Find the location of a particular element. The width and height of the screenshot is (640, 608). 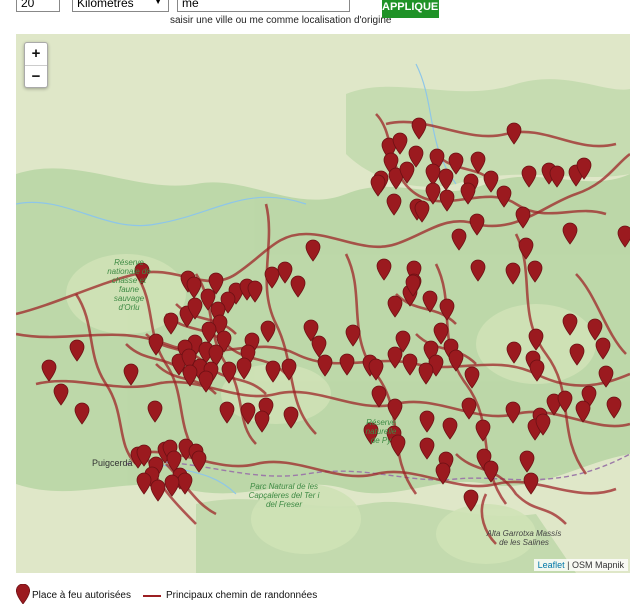

attribution-tiles: OSM Mapnik is located at coordinates (597, 565).